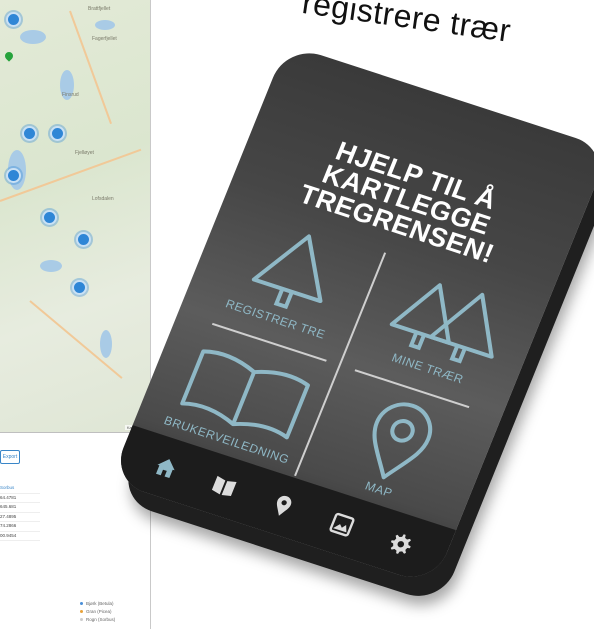 The width and height of the screenshot is (594, 629). I want to click on place-label: Fjelløyet, so click(84, 153).